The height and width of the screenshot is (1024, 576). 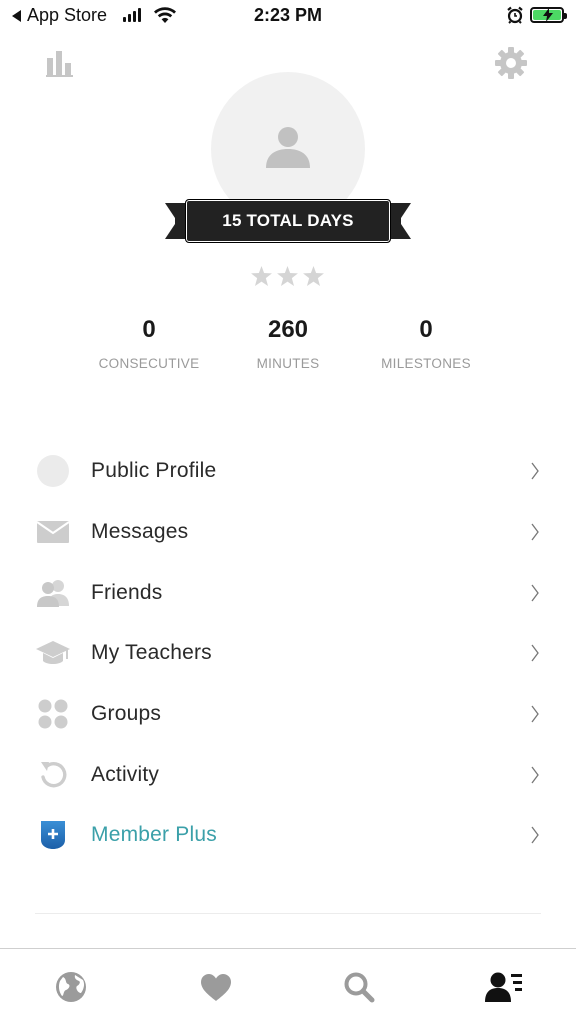 I want to click on menu-item-activity: Activity, so click(x=288, y=774).